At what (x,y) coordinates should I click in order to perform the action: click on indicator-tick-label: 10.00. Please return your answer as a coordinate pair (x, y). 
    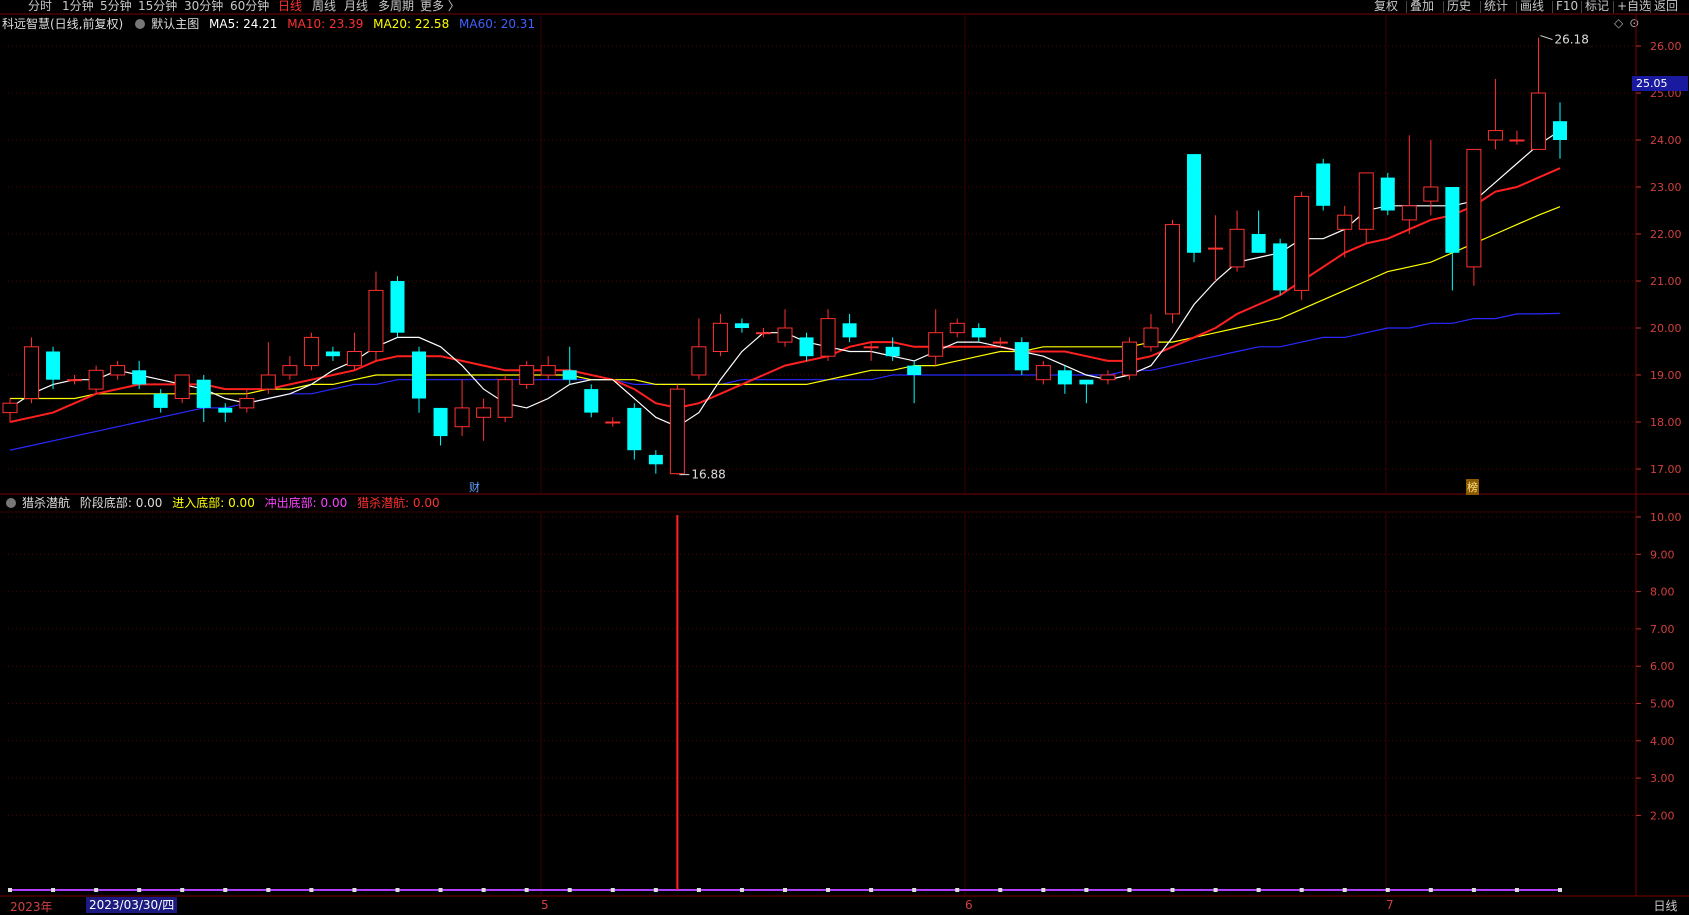
    Looking at the image, I should click on (1666, 517).